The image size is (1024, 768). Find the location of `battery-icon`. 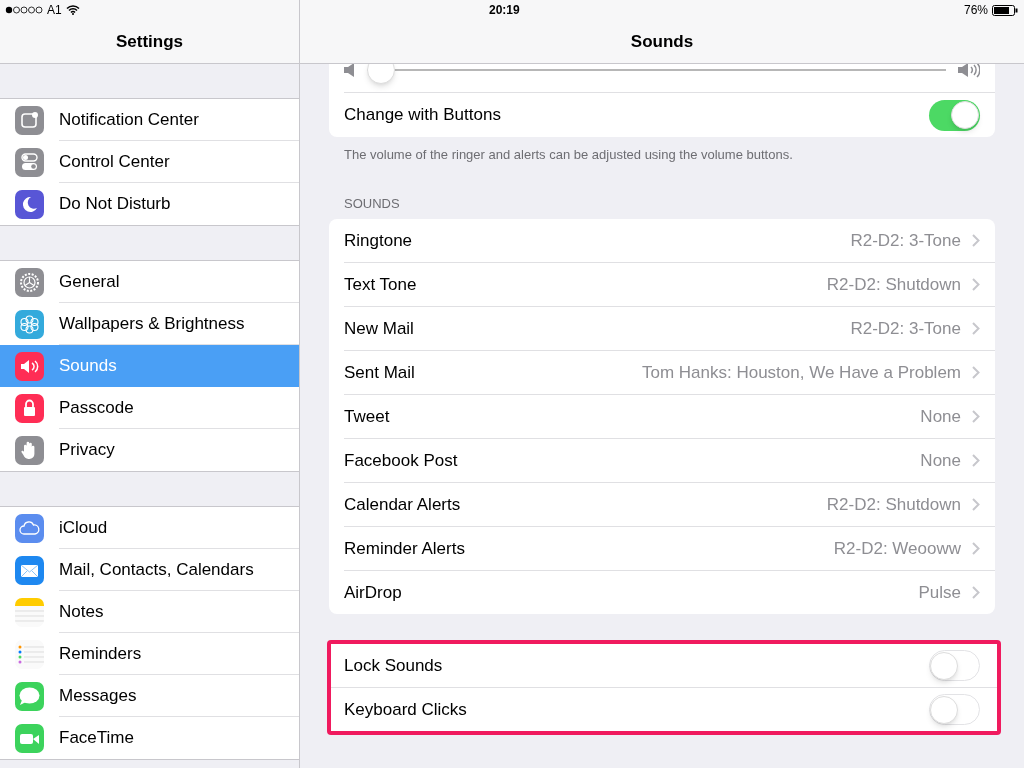

battery-icon is located at coordinates (1005, 10).